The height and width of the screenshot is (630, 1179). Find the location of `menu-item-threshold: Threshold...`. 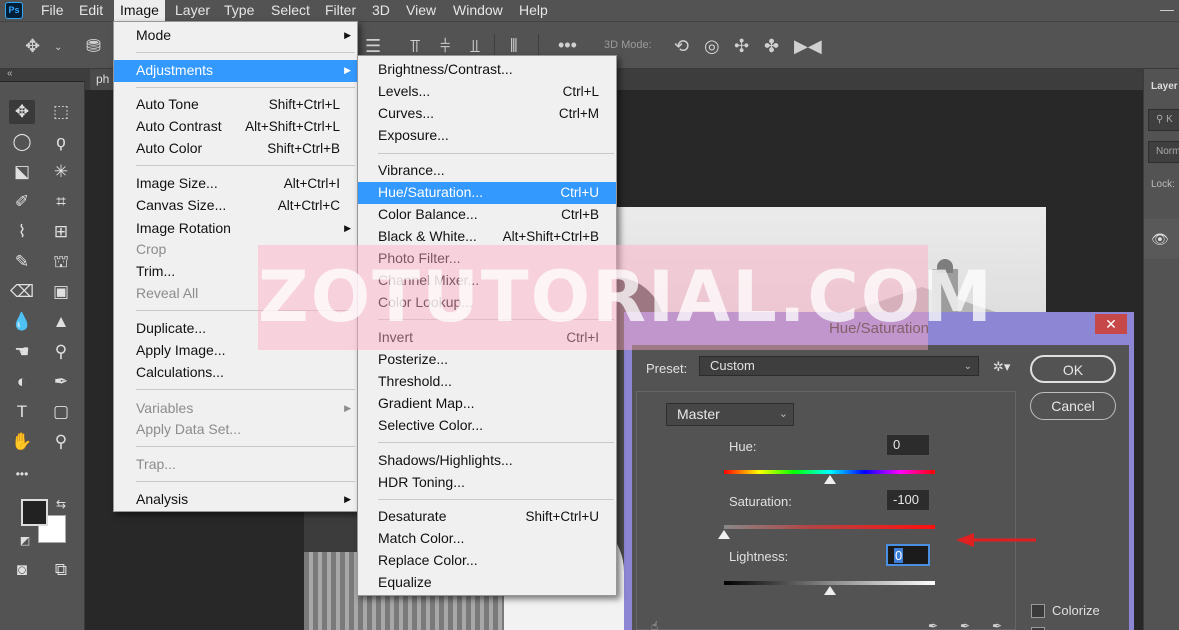

menu-item-threshold: Threshold... is located at coordinates (487, 382).